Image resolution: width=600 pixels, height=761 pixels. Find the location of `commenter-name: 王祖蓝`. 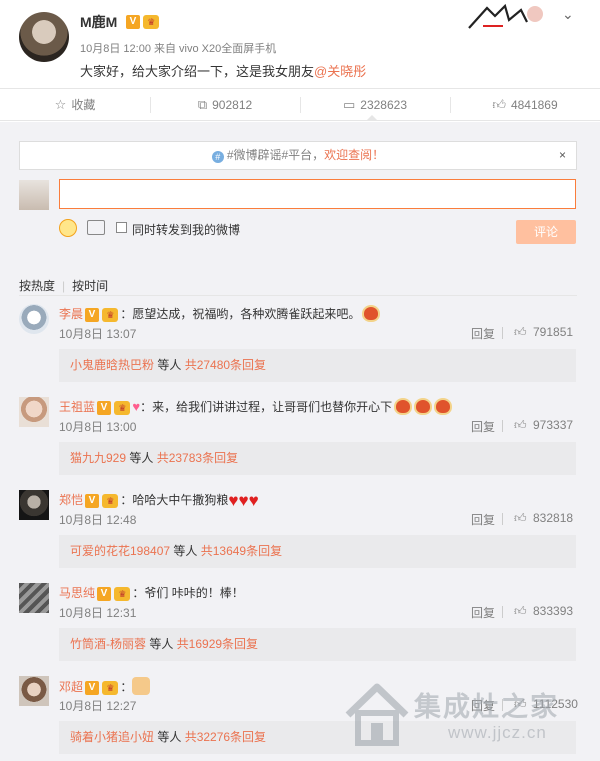

commenter-name: 王祖蓝 is located at coordinates (77, 407).